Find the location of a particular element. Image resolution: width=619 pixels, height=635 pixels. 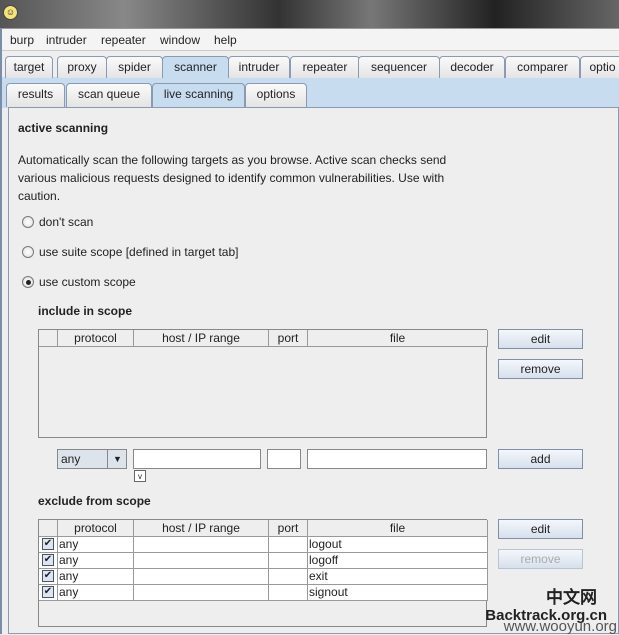

menu-intruder: intruder is located at coordinates (66, 40).